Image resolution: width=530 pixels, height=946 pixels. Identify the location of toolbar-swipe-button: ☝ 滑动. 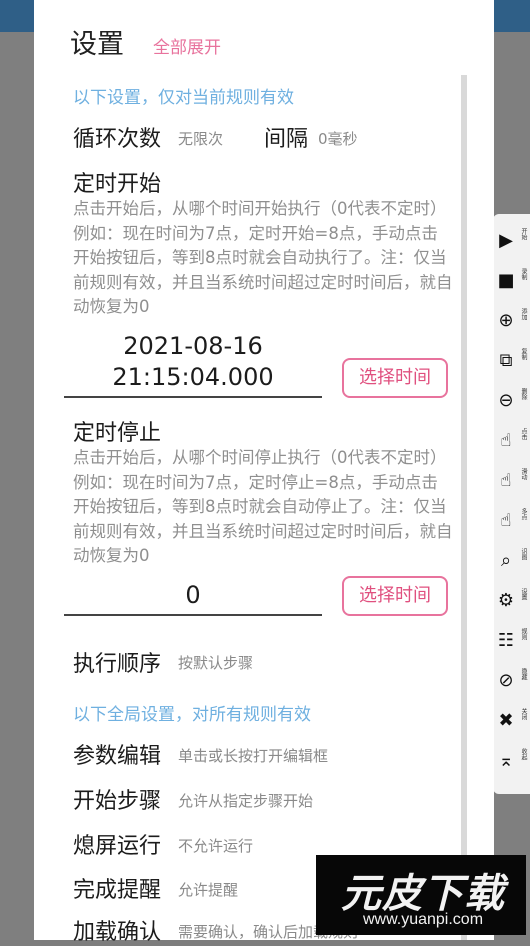
(511, 481).